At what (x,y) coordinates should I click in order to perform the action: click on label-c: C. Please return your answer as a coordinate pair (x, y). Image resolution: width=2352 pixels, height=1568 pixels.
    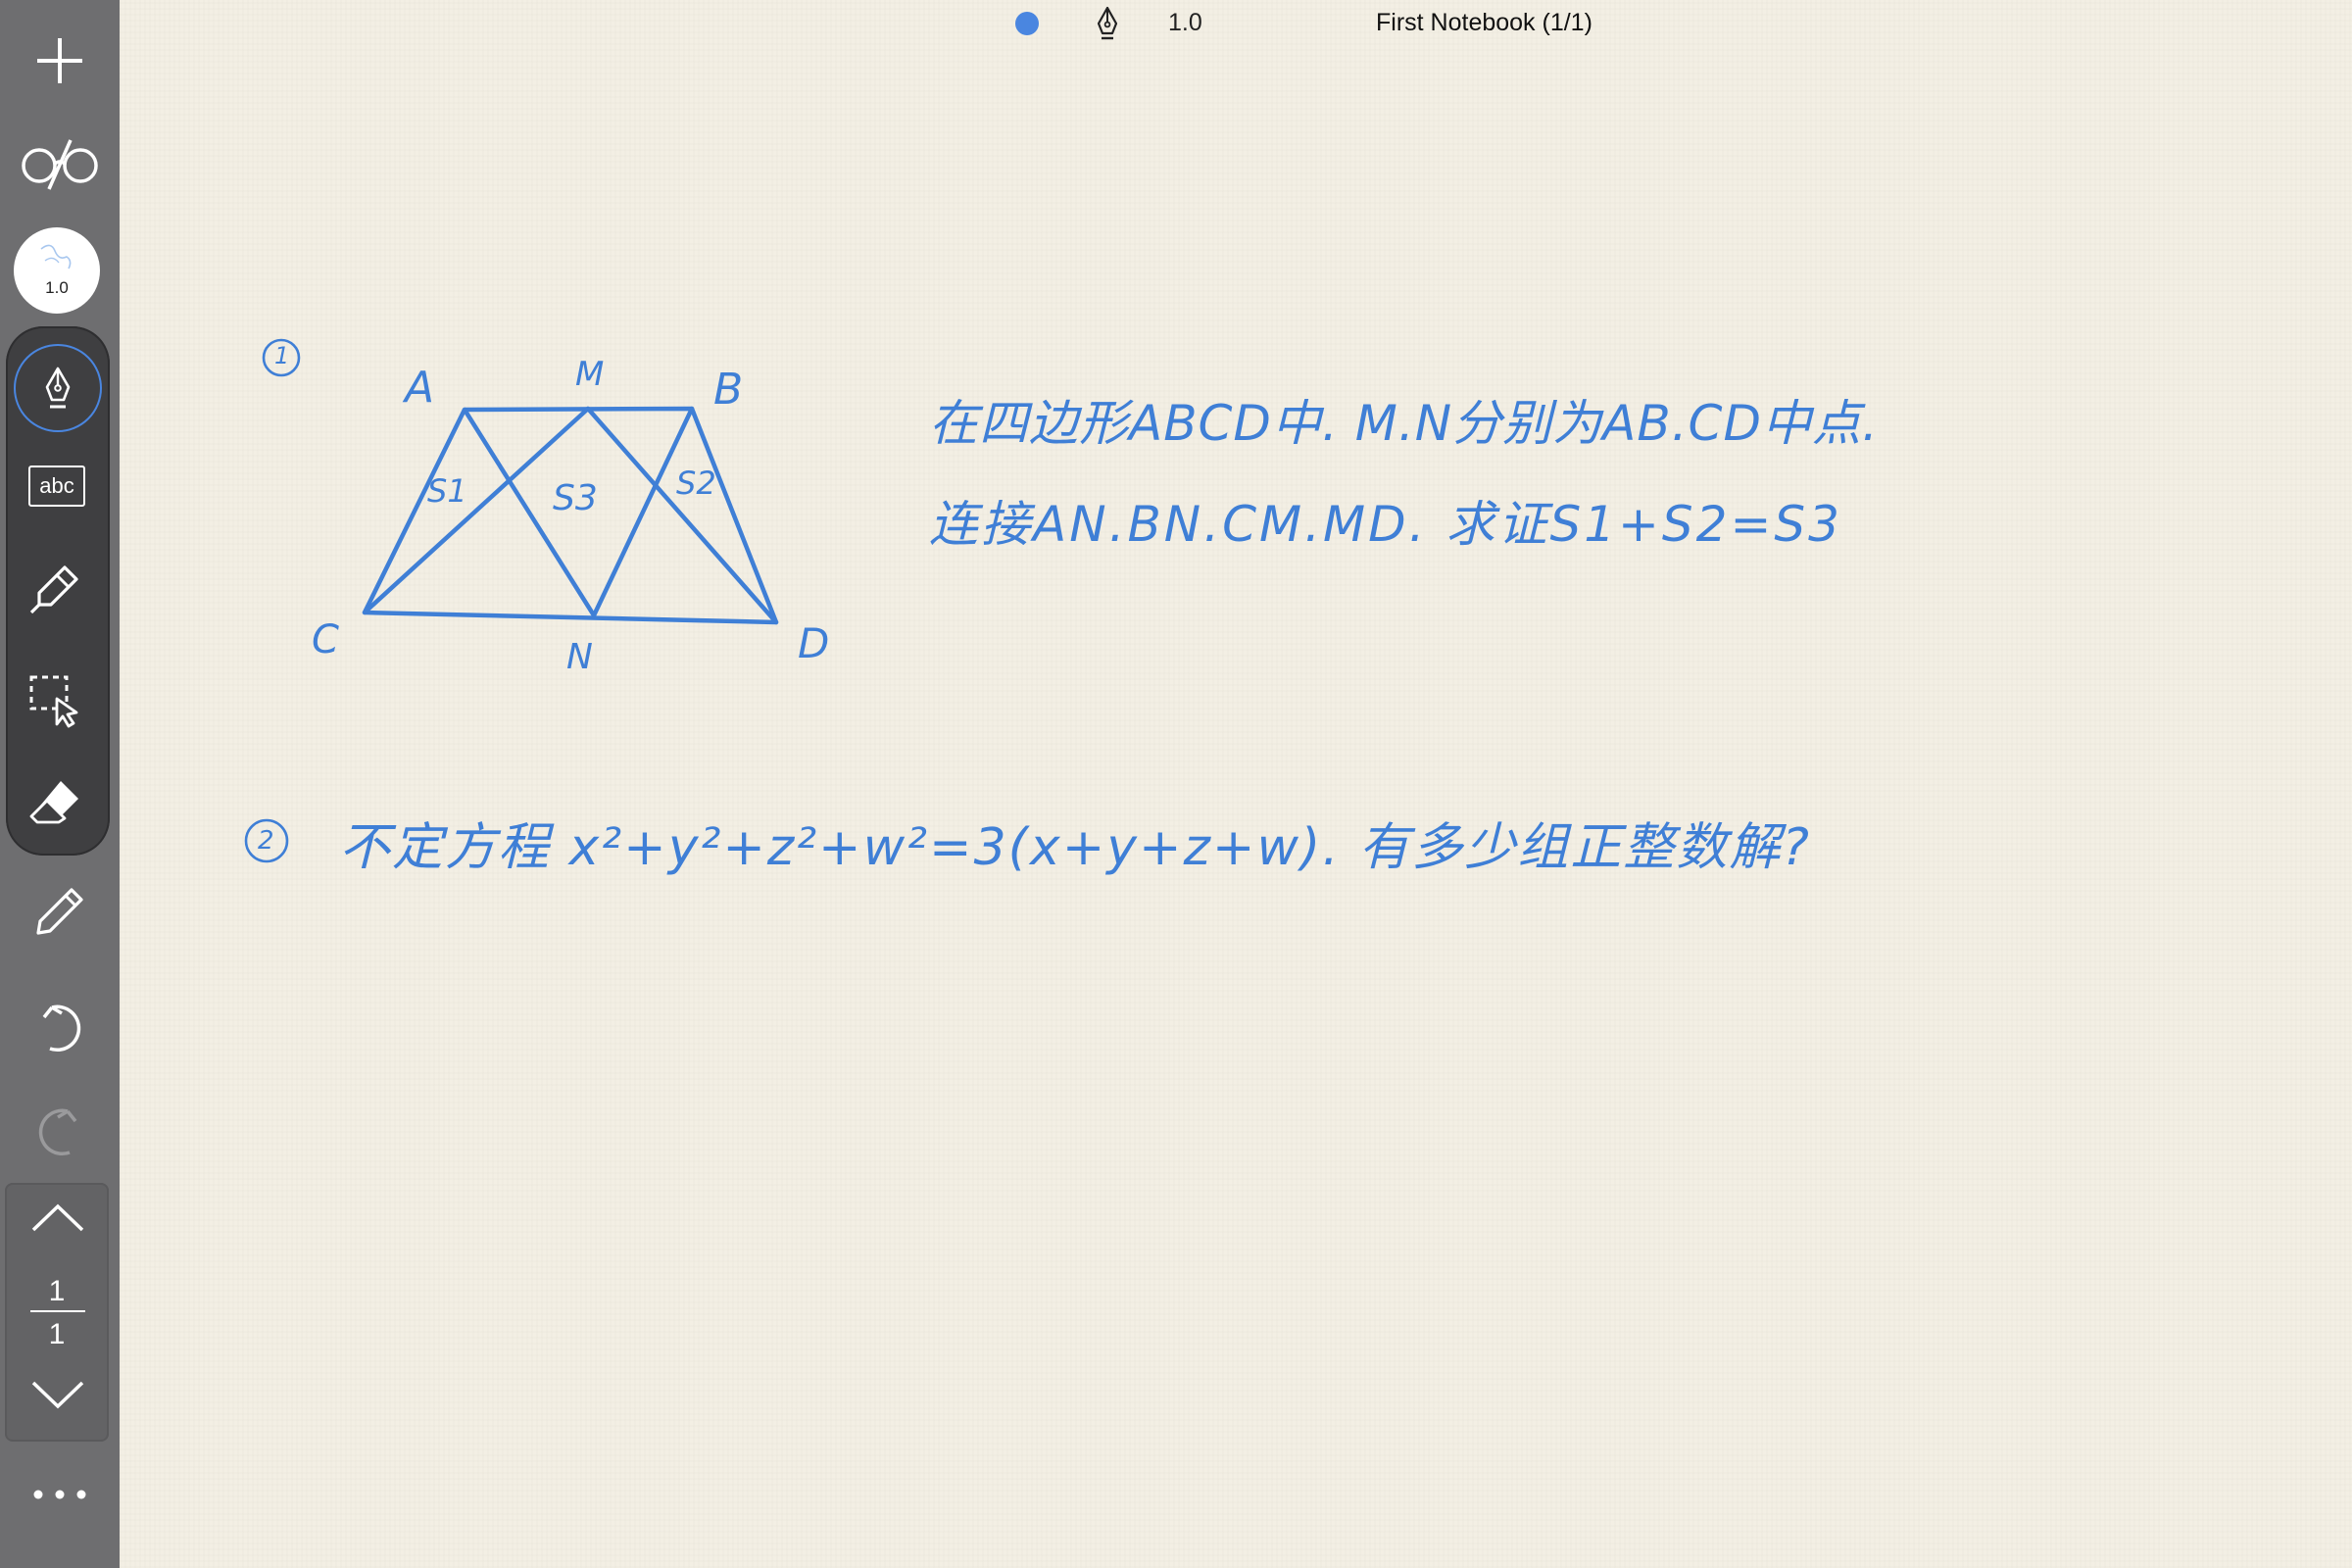
    Looking at the image, I should click on (325, 639).